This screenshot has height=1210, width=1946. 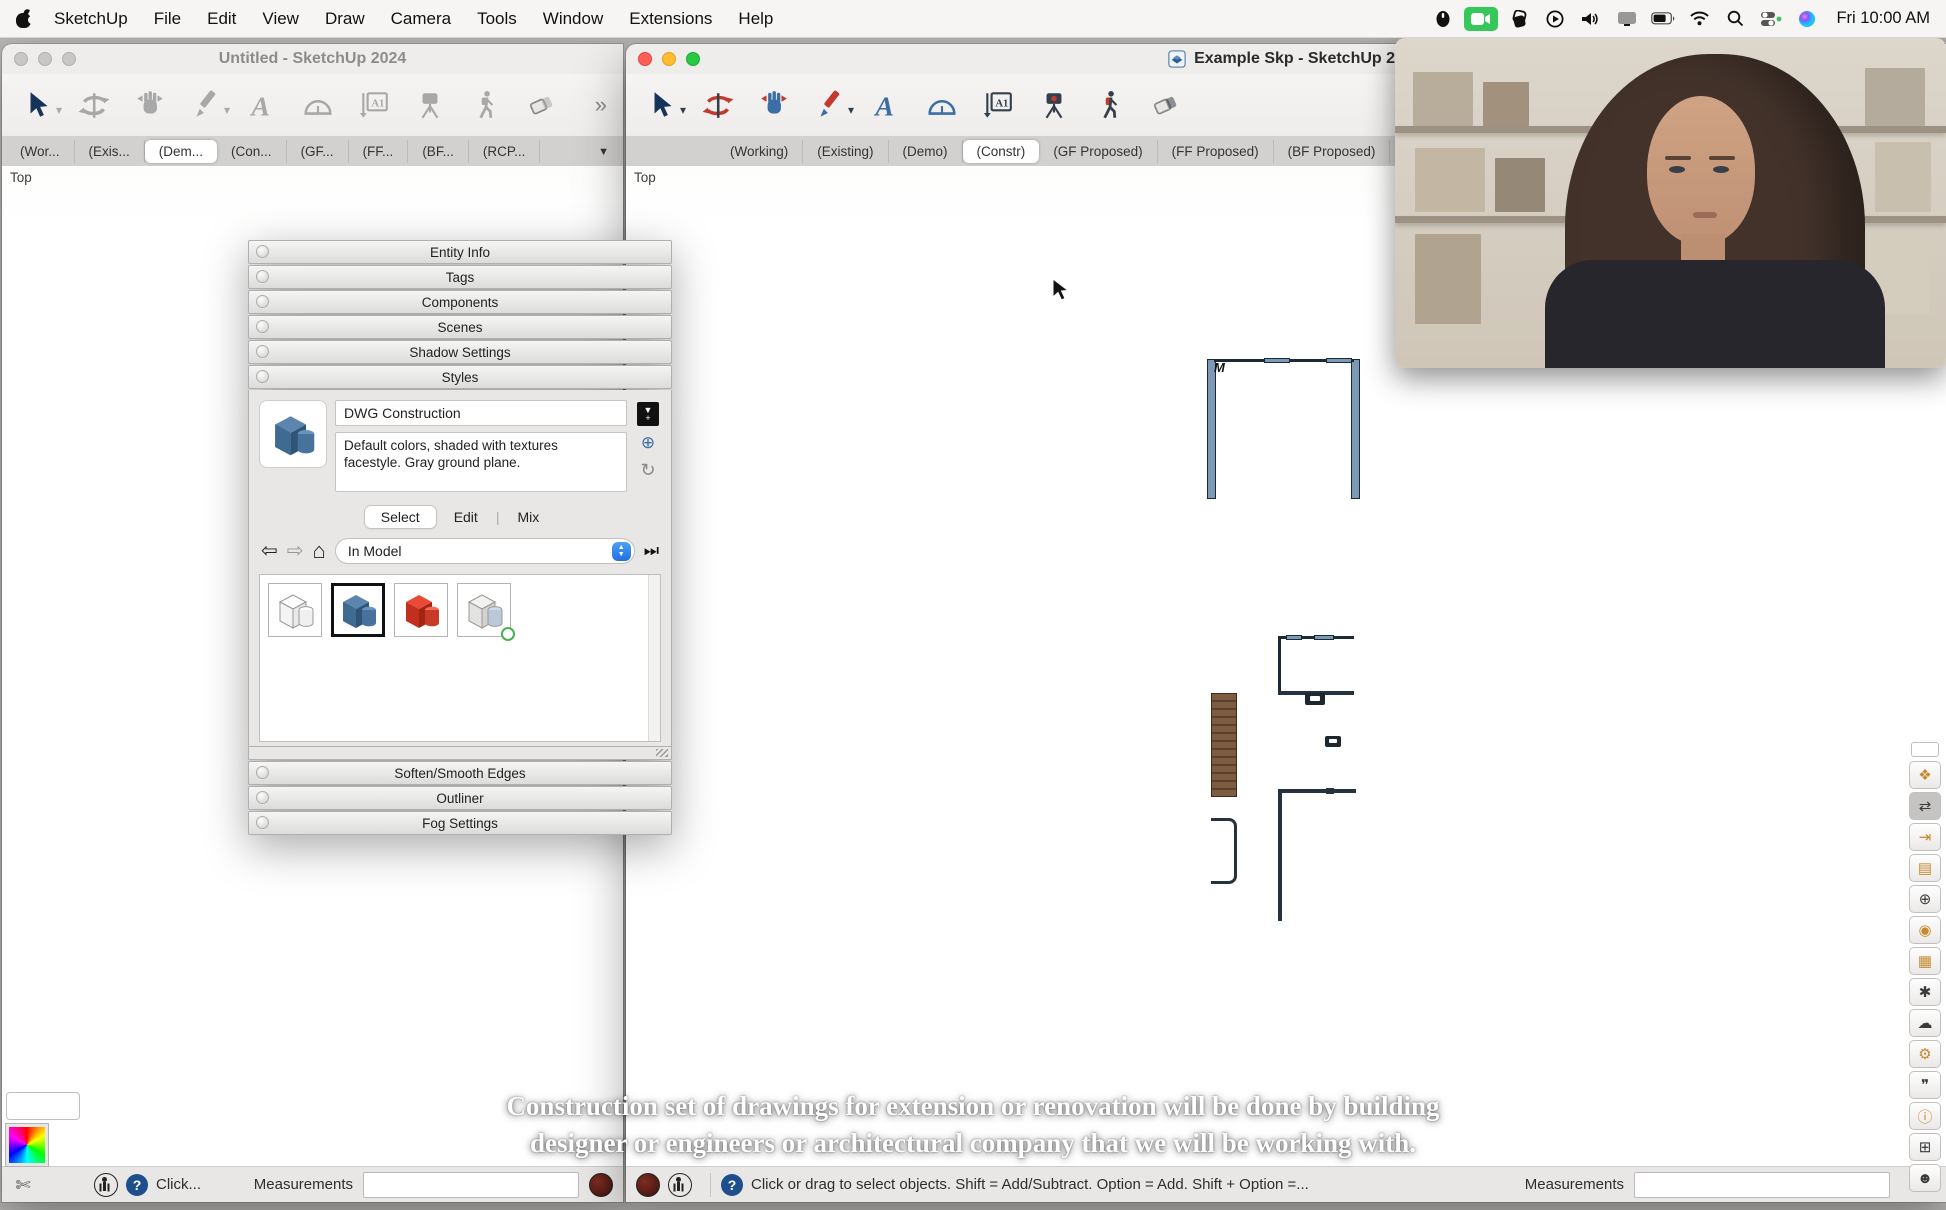 What do you see at coordinates (23, 1185) in the screenshot?
I see `cursor-scissors-icon: ✄` at bounding box center [23, 1185].